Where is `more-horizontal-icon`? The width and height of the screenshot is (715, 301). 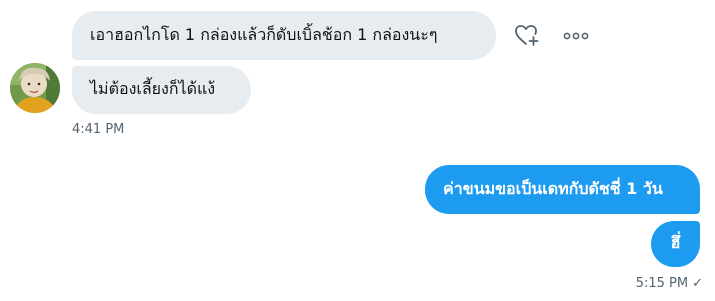 more-horizontal-icon is located at coordinates (576, 36).